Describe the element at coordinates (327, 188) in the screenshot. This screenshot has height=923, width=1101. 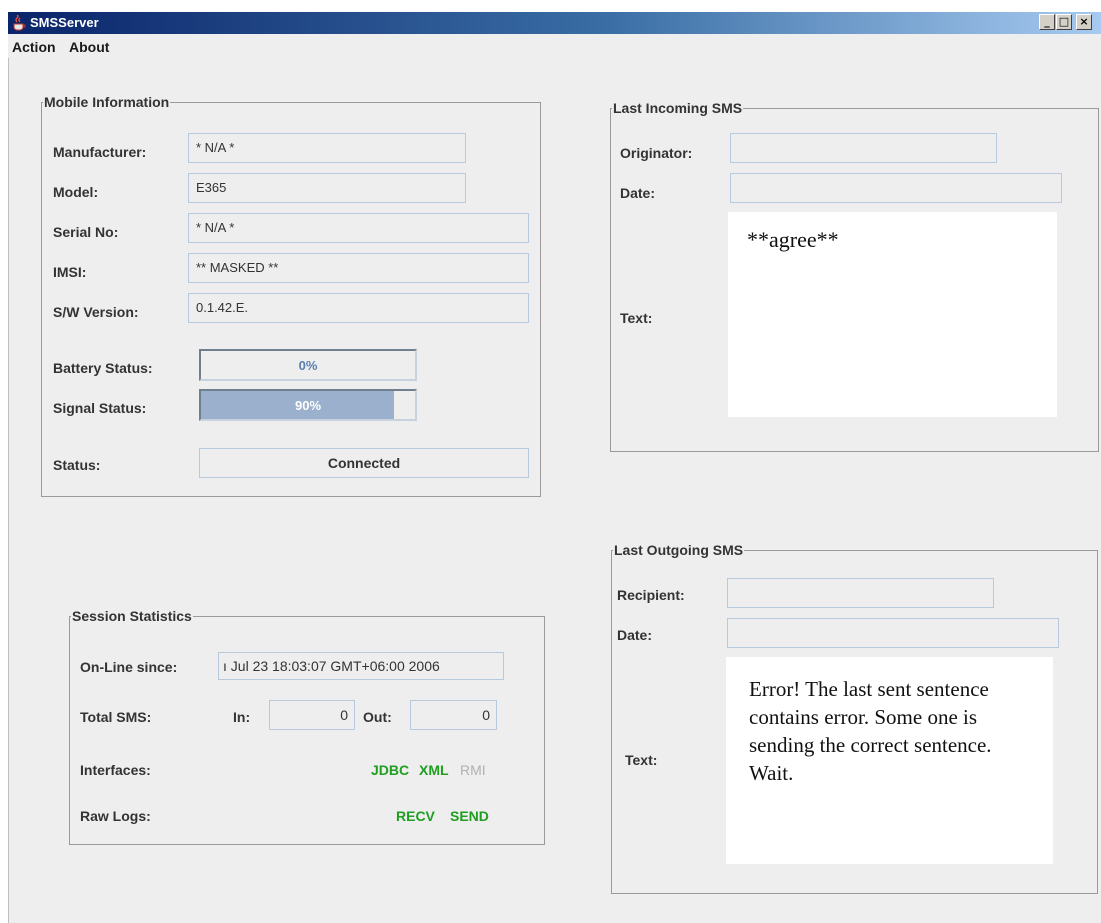
I see `model-field: E365` at that location.